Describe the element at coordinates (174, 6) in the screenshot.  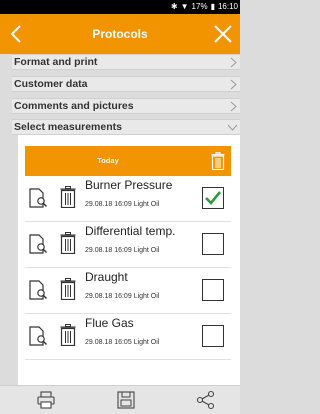
I see `bluetooth-icon: ✱` at that location.